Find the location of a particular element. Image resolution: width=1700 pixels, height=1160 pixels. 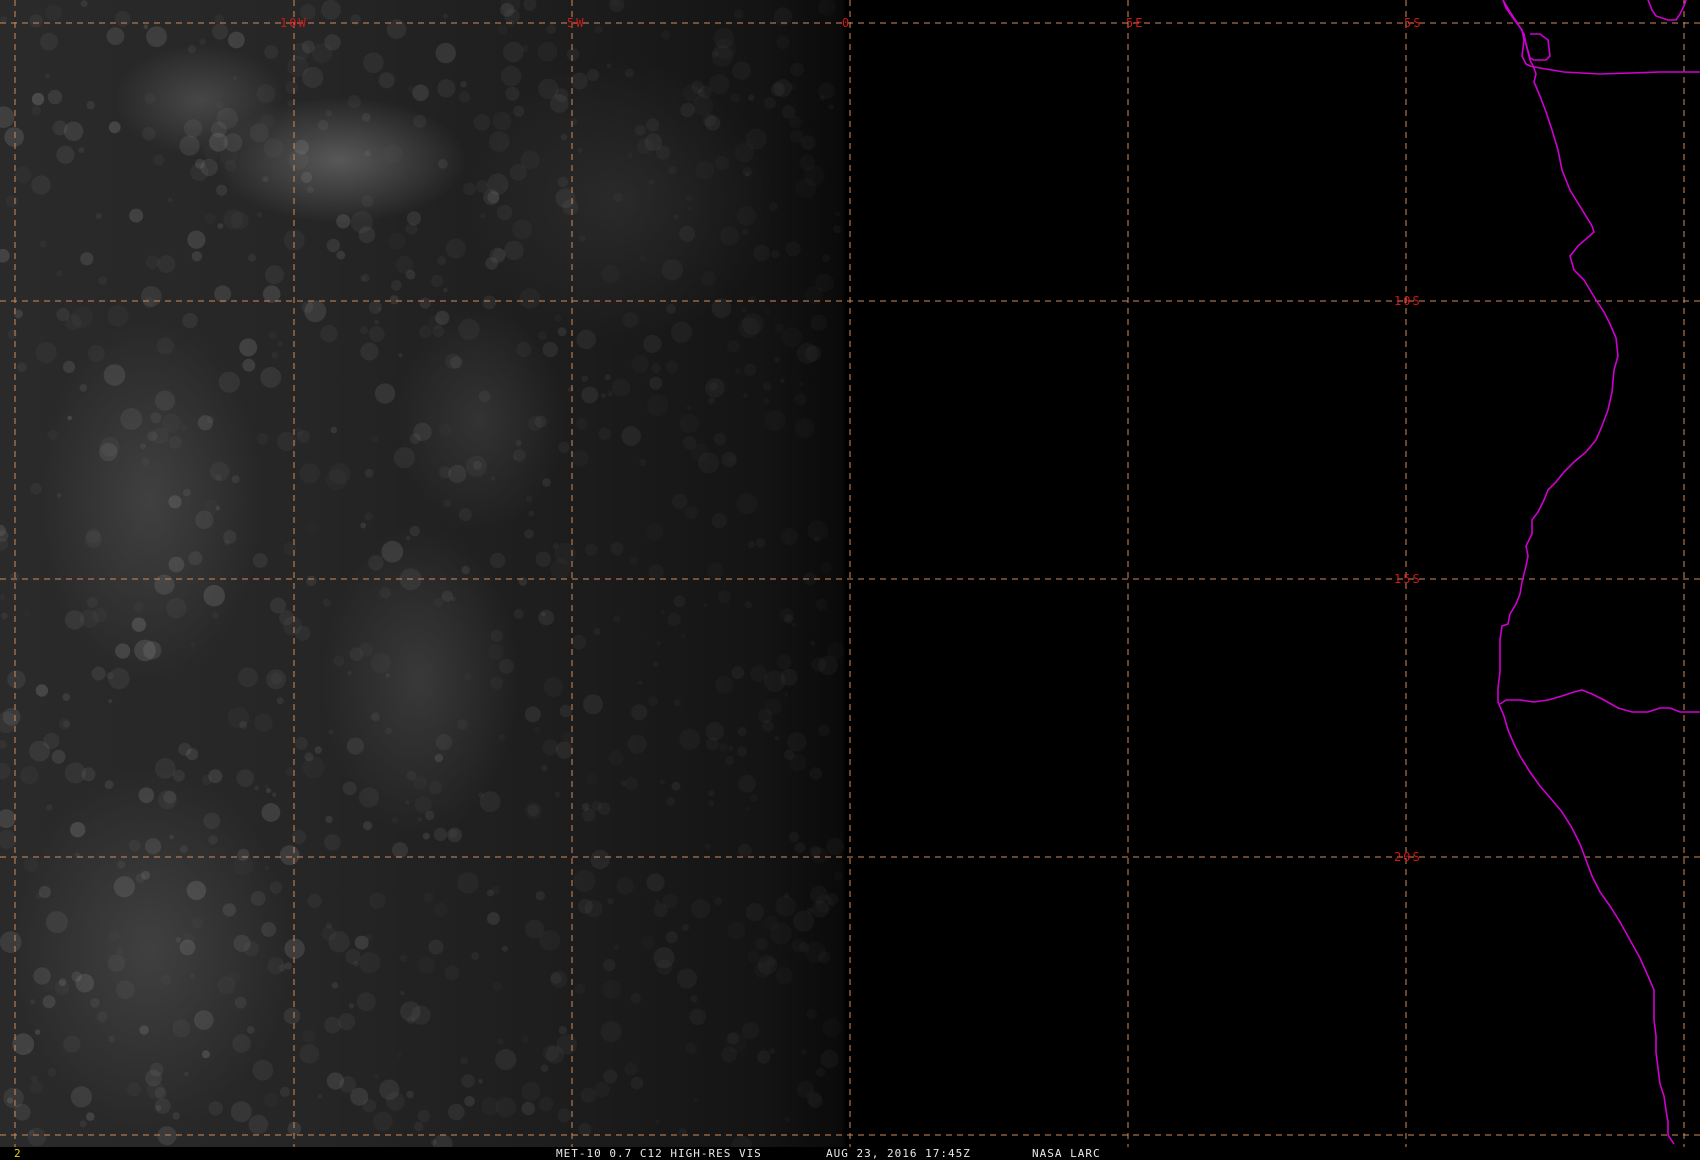

border-cabinda-inner is located at coordinates (1538, 47).